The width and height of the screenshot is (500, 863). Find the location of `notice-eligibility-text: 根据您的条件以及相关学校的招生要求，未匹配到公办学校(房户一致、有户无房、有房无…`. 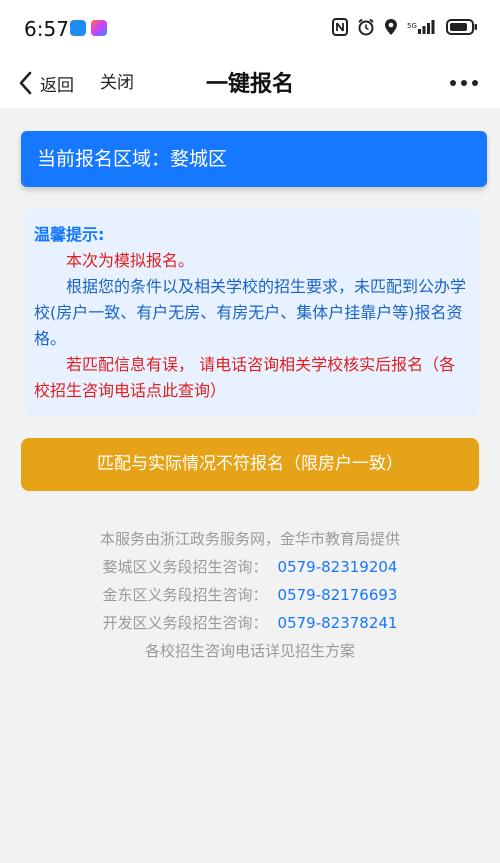

notice-eligibility-text: 根据您的条件以及相关学校的招生要求，未匹配到公办学校(房户一致、有户无房、有房无… is located at coordinates (250, 312).